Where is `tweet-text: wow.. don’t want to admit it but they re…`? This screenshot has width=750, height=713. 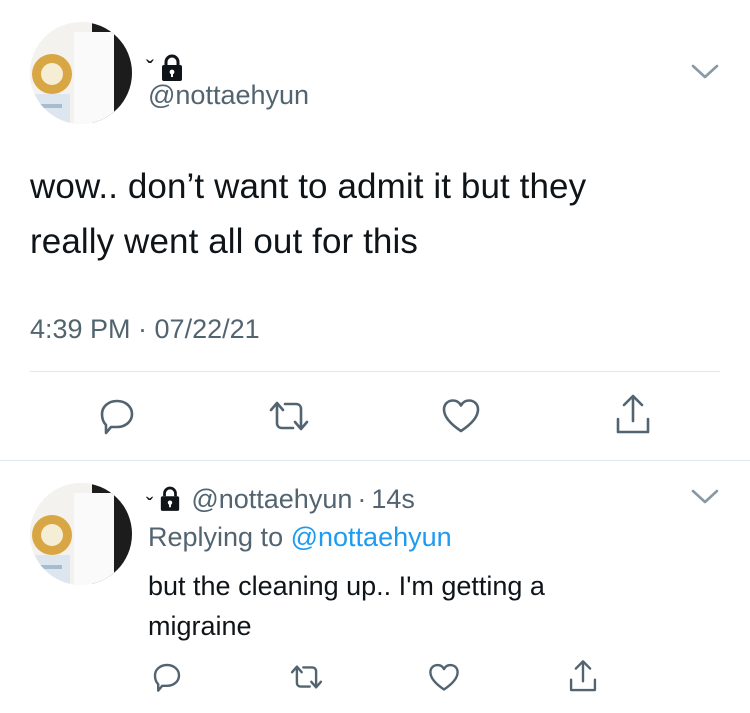 tweet-text: wow.. don’t want to admit it but they re… is located at coordinates (380, 214).